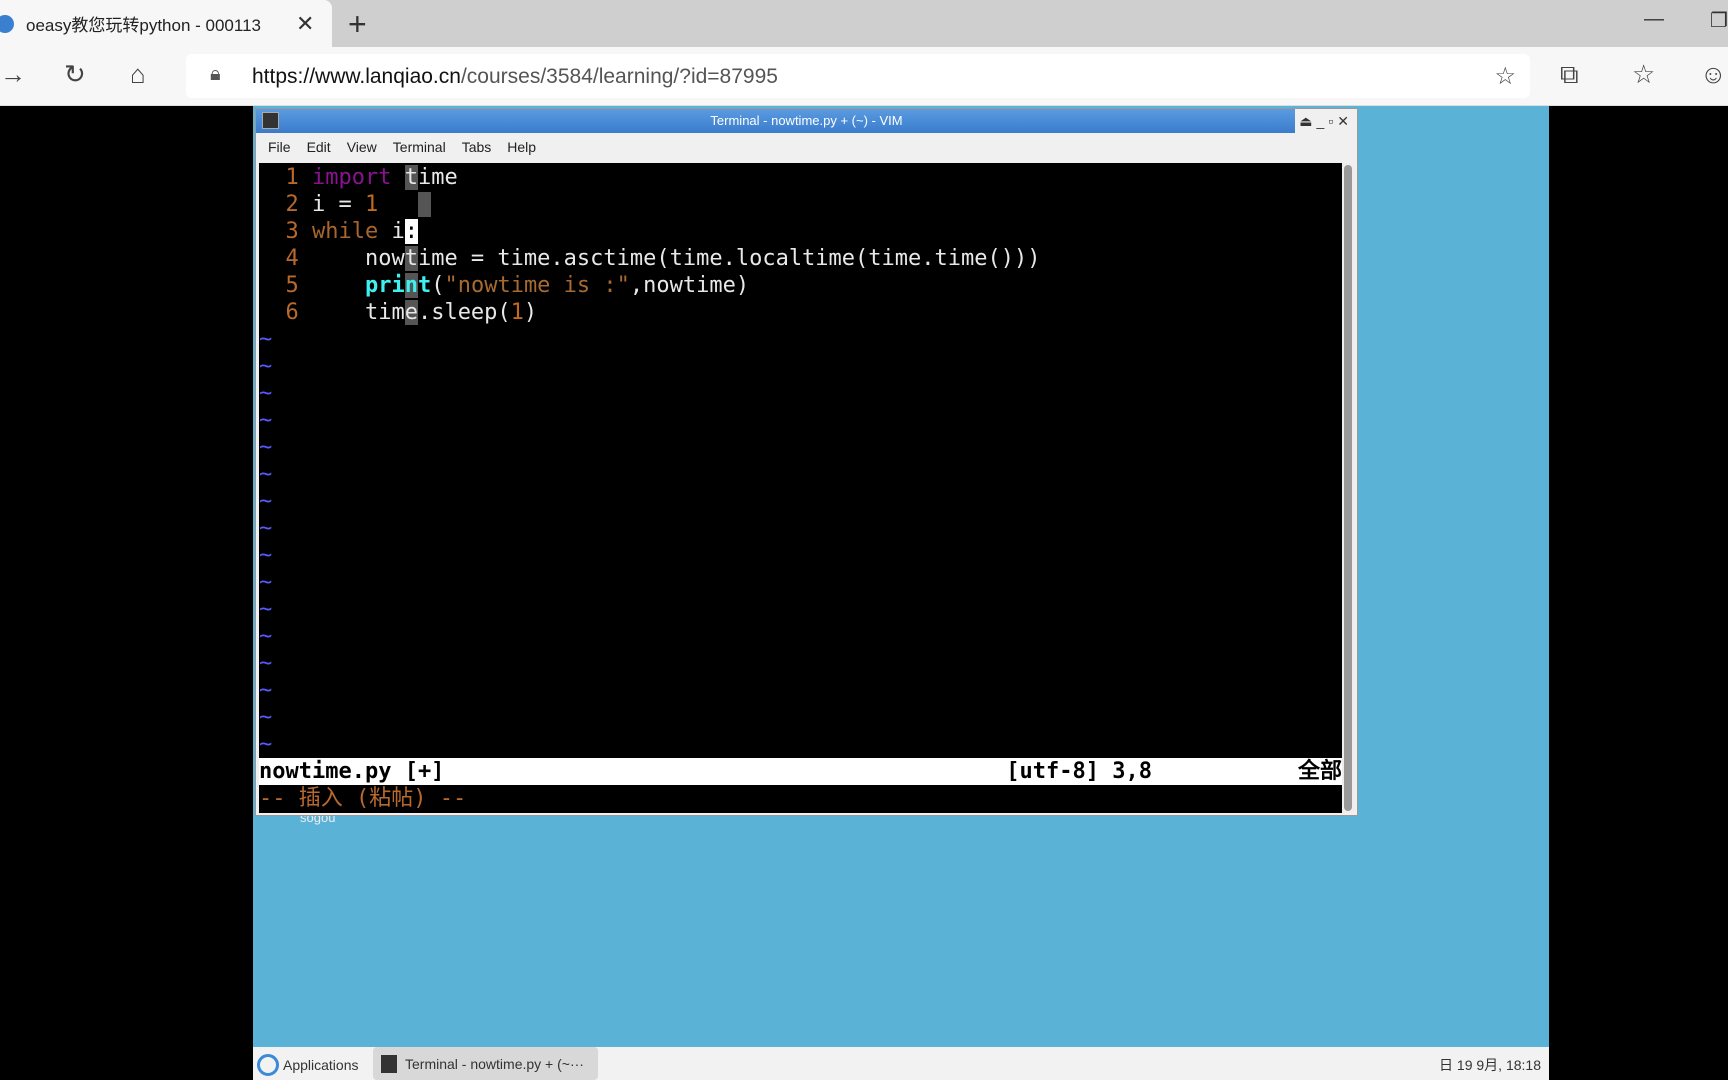 This screenshot has height=1080, width=1728. I want to click on taskbar-item-label: Terminal - nowtime.py + (~···, so click(494, 1063).